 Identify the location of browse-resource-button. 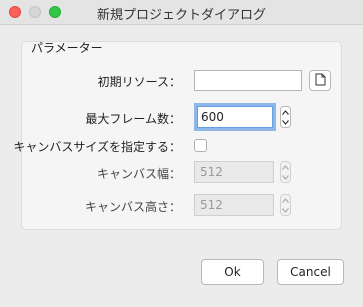
(320, 80).